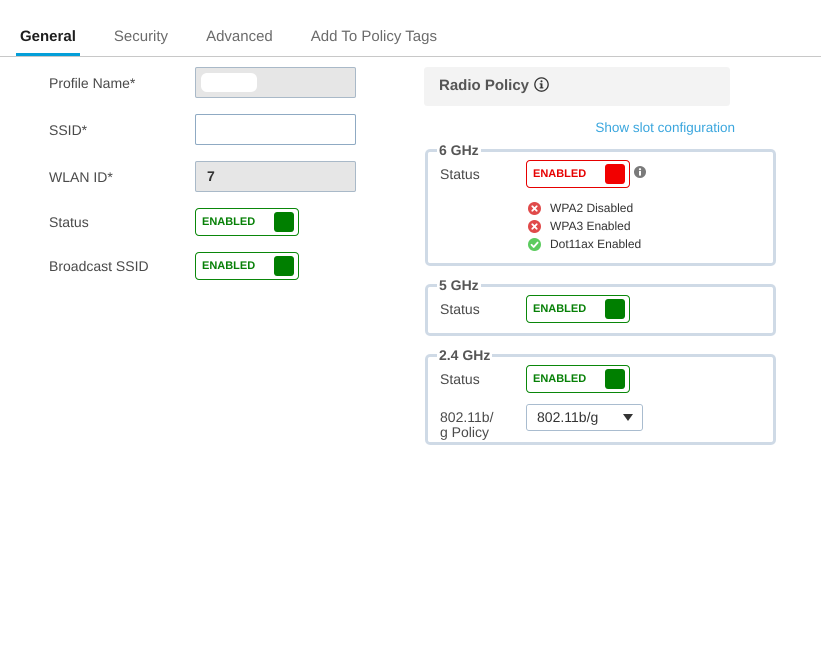 The image size is (821, 648). Describe the element at coordinates (592, 208) in the screenshot. I see `check-text: WPA2 Disabled` at that location.